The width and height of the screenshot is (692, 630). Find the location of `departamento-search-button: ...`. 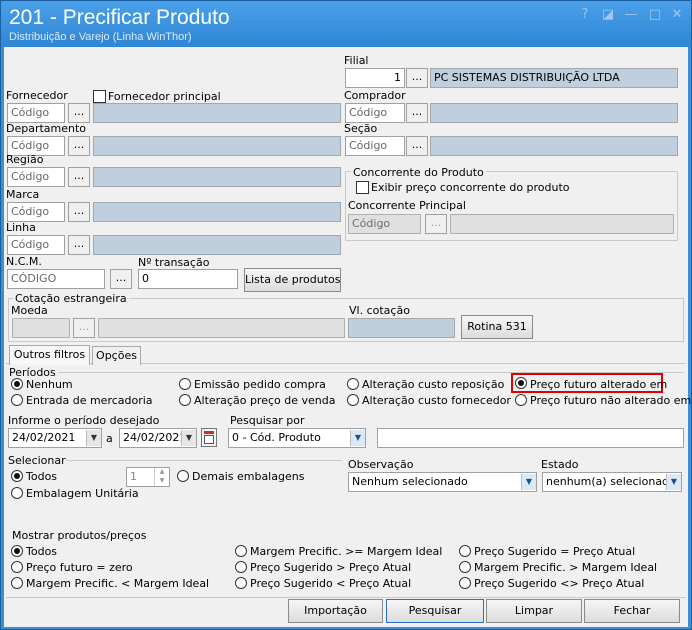

departamento-search-button: ... is located at coordinates (79, 146).